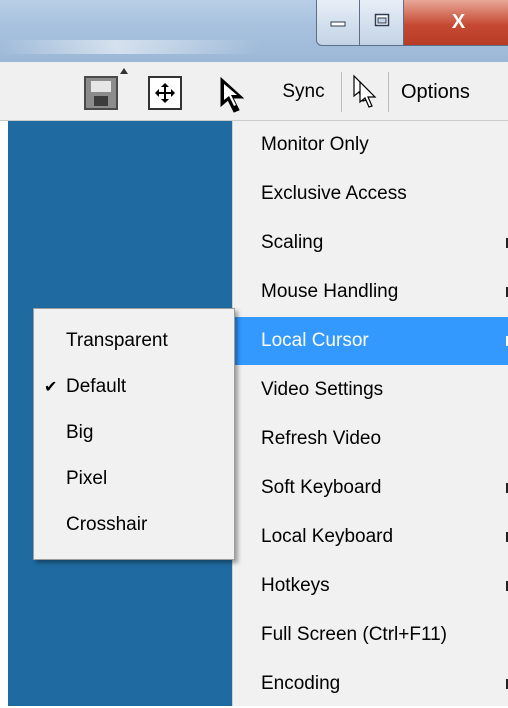 This screenshot has width=508, height=708. I want to click on menu-item-label: Hotkeys, so click(295, 585).